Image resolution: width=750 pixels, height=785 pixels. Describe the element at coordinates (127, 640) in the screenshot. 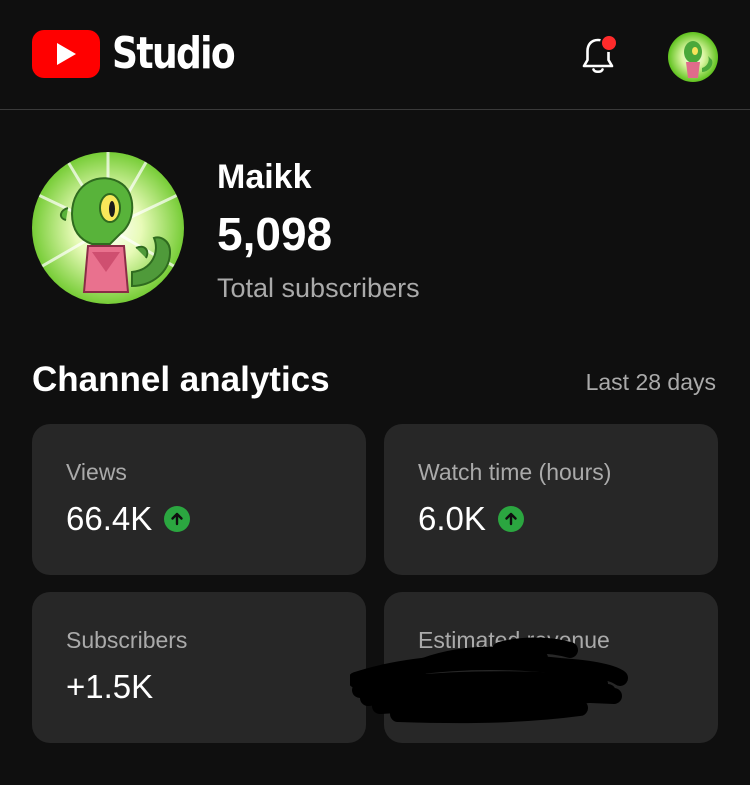

I see `subscribers-label: Subscribers` at that location.